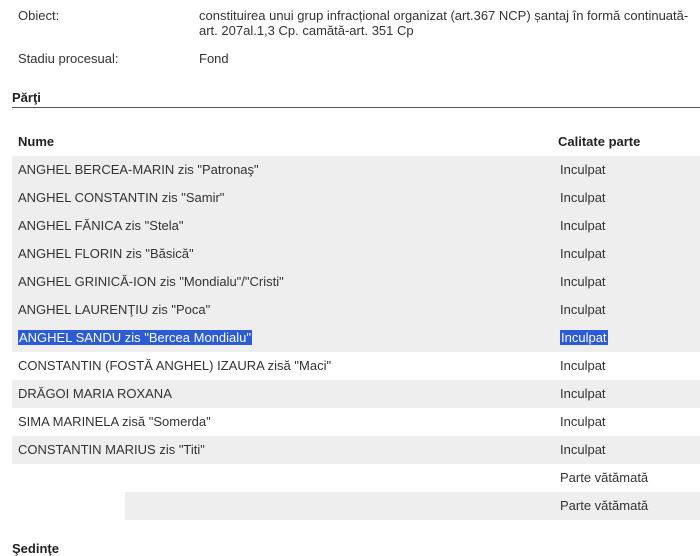 Image resolution: width=700 pixels, height=556 pixels. Describe the element at coordinates (356, 450) in the screenshot. I see `table-row: CONSTANTIN MARIUS zis "Titi" Inculpat` at that location.